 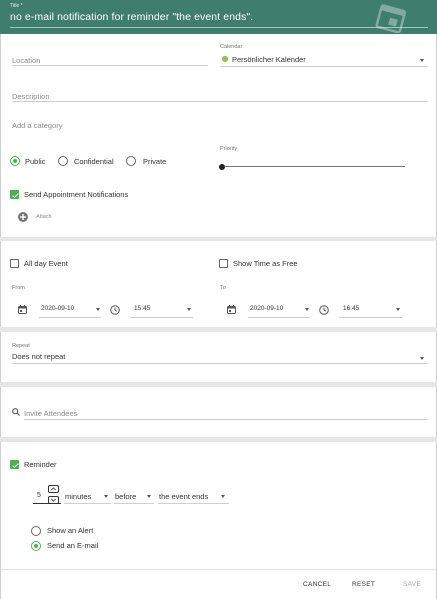 I want to click on from-time-underline, so click(x=161, y=317).